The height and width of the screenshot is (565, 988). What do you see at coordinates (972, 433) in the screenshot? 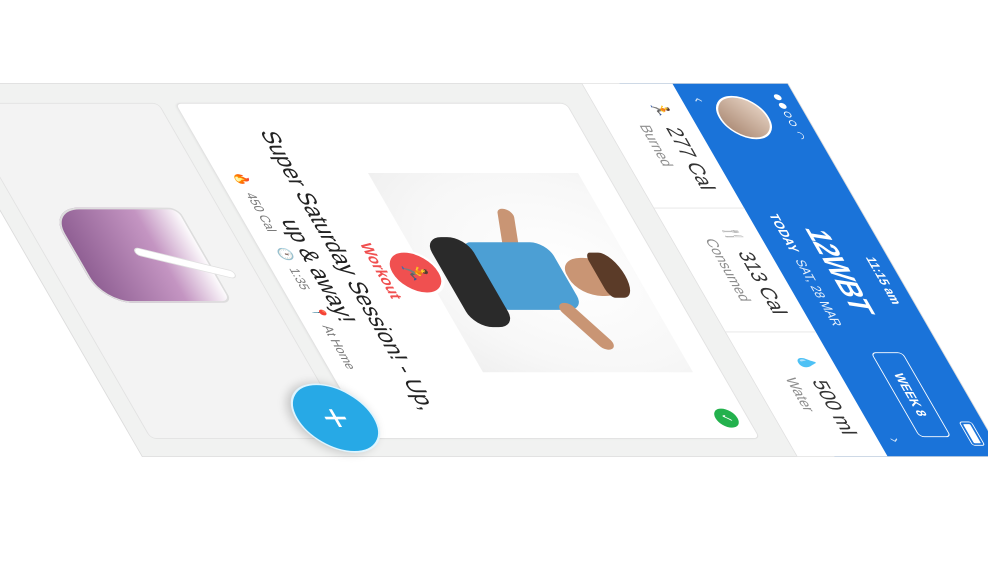
I see `battery-icon` at bounding box center [972, 433].